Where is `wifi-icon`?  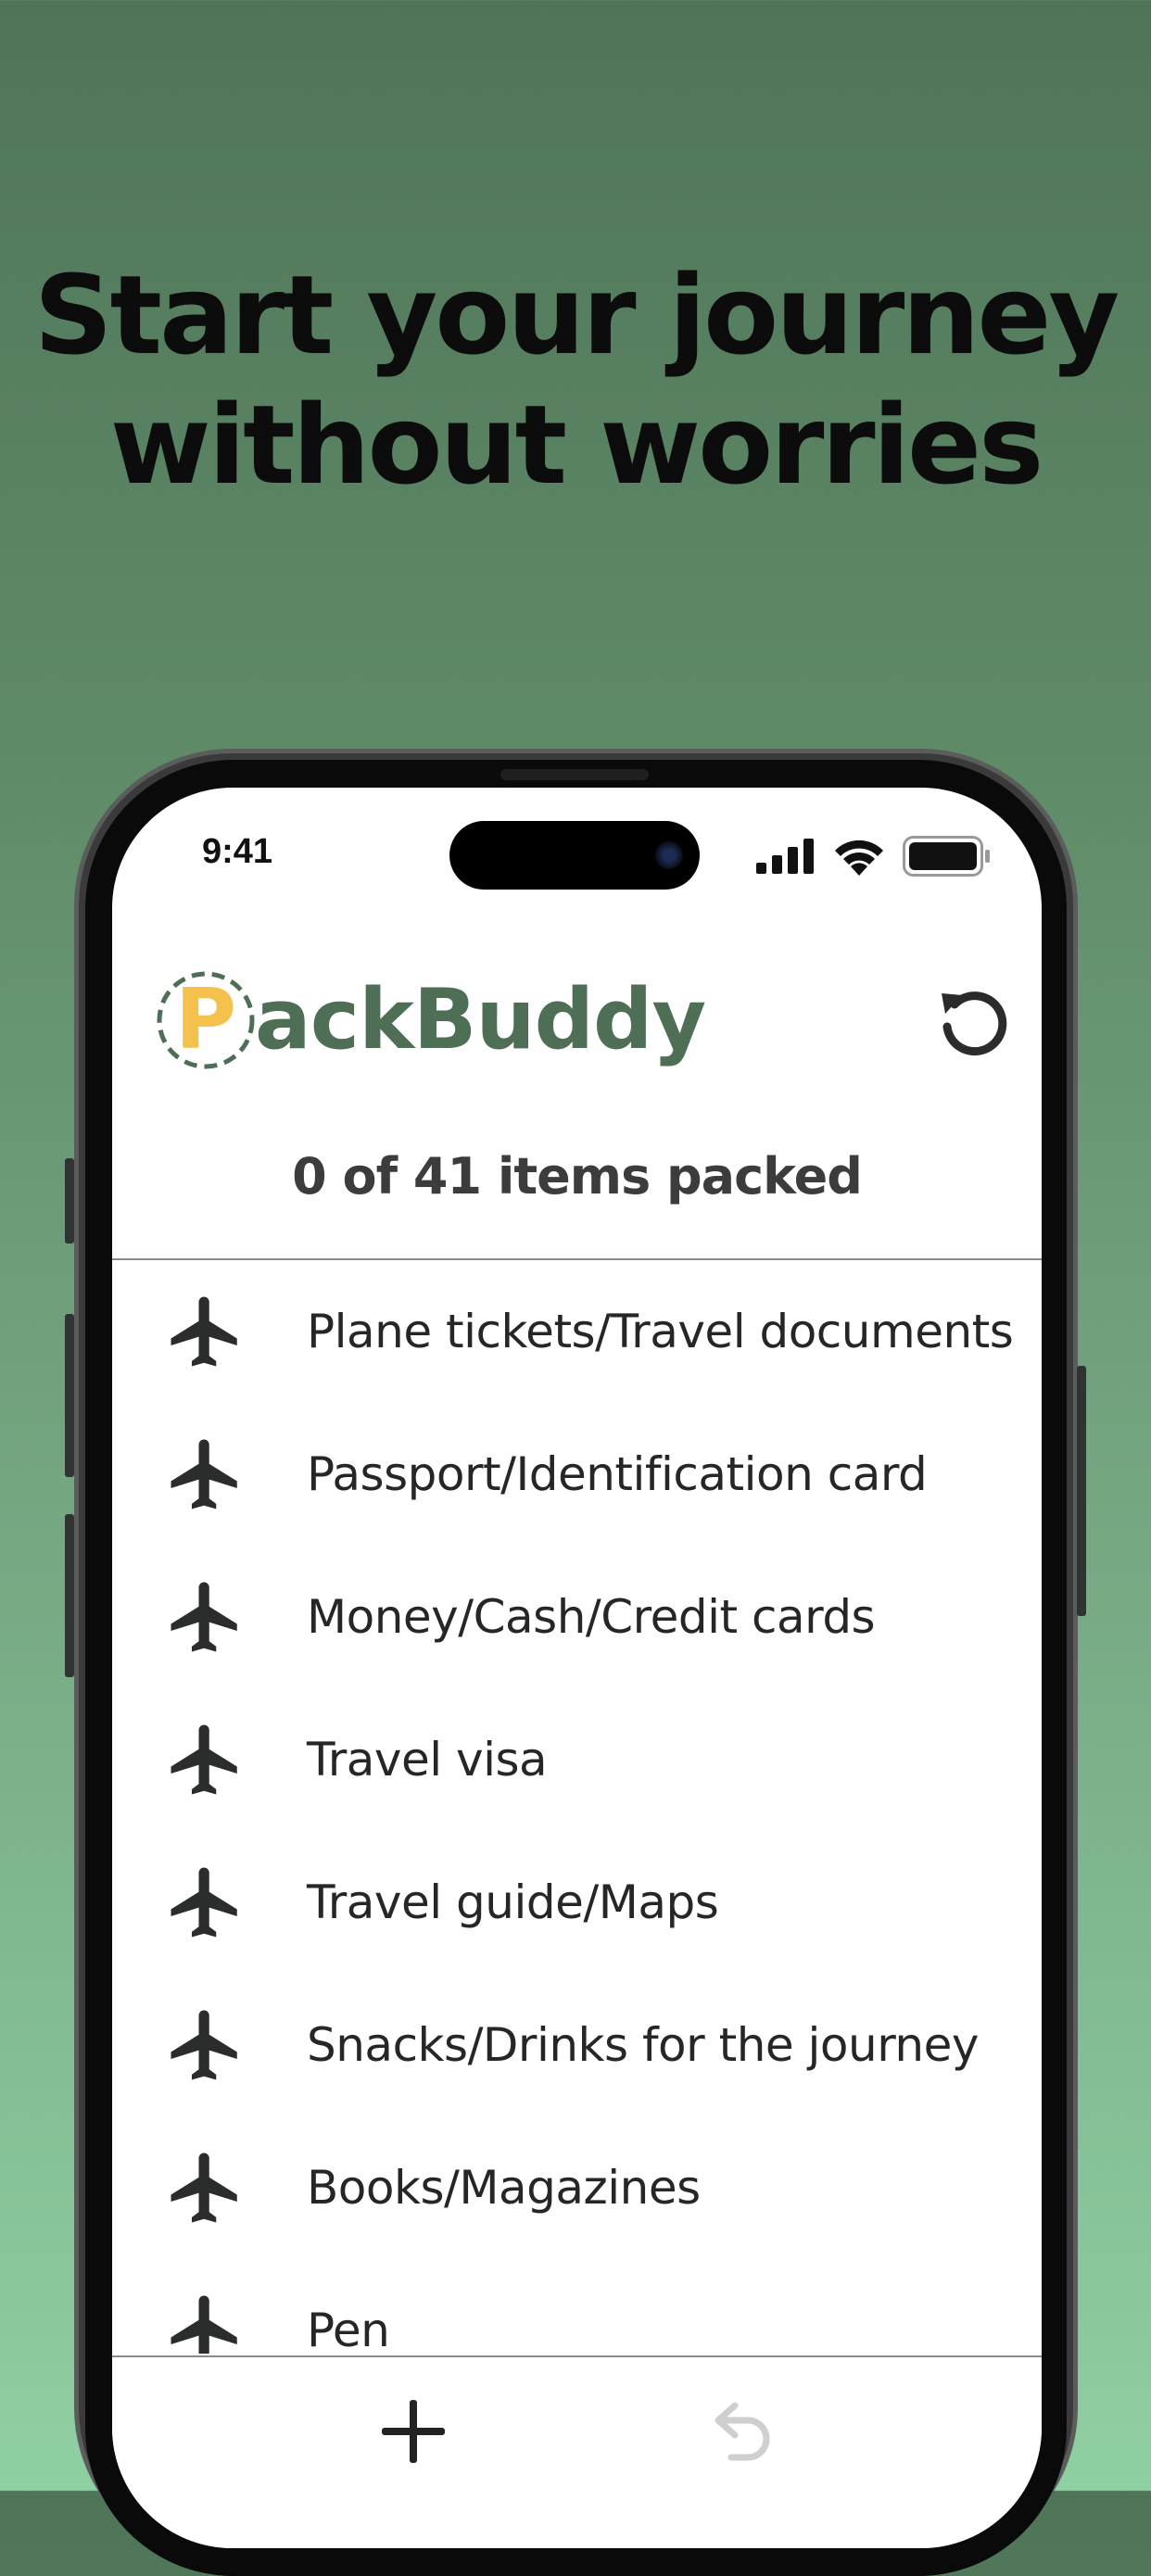
wifi-icon is located at coordinates (859, 858).